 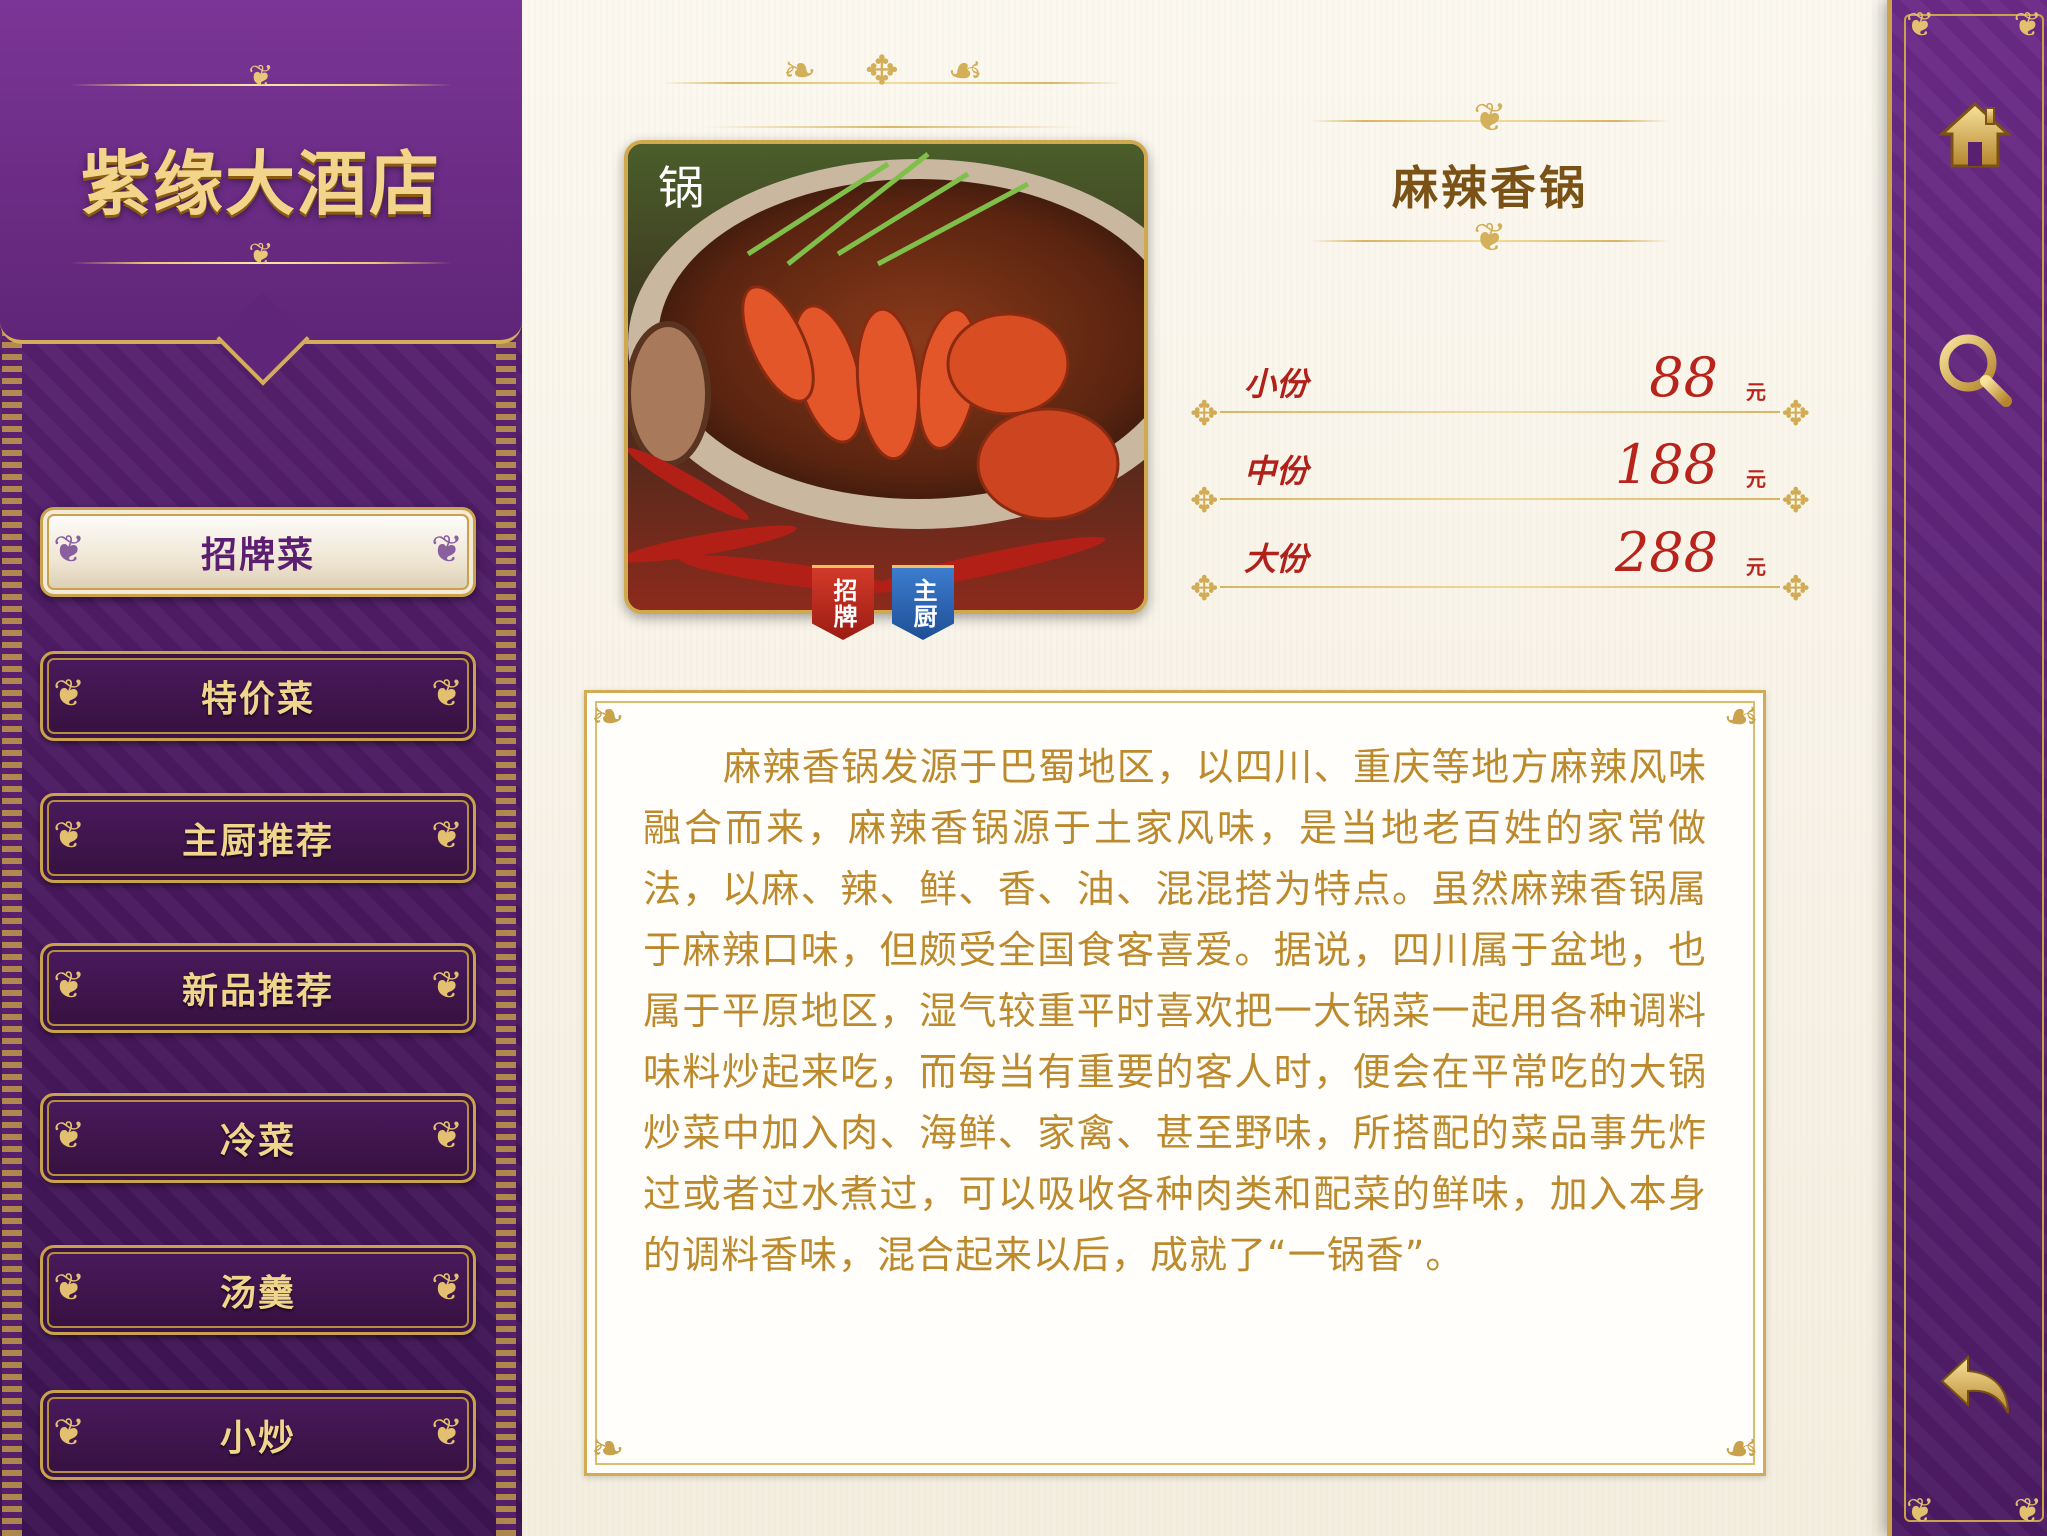 What do you see at coordinates (257, 1141) in the screenshot?
I see `nav-item-label: 冷菜` at bounding box center [257, 1141].